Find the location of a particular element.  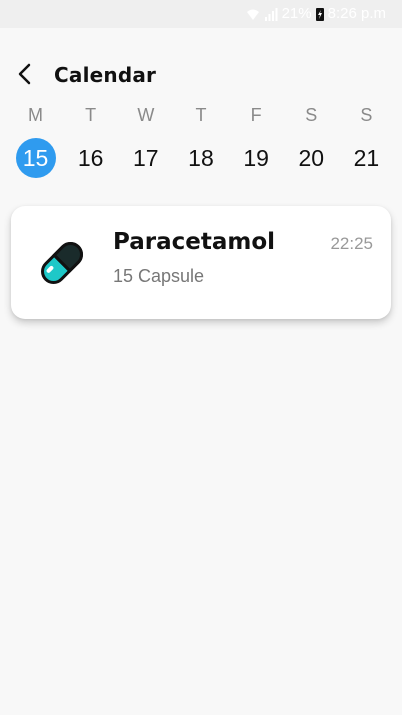

capsule-icon is located at coordinates (62, 263).